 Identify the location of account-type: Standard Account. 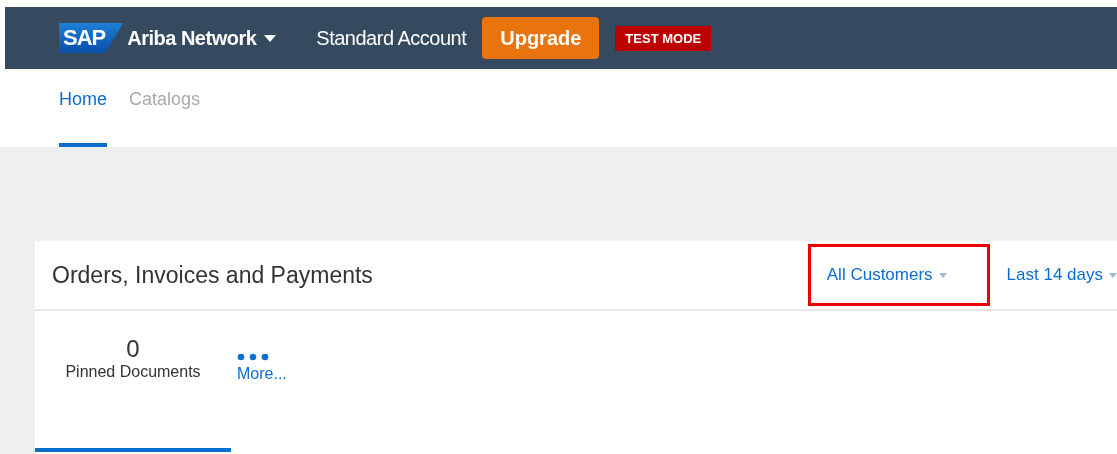
(391, 38).